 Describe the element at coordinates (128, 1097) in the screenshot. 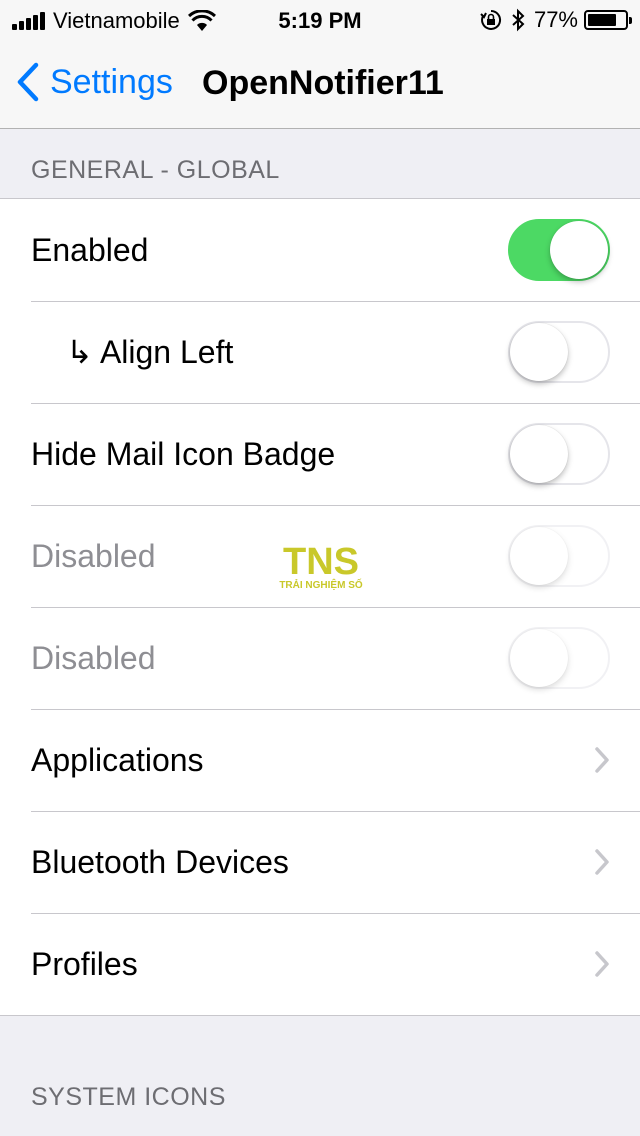

I see `section-header-system-icons: SYSTEM ICONS` at that location.